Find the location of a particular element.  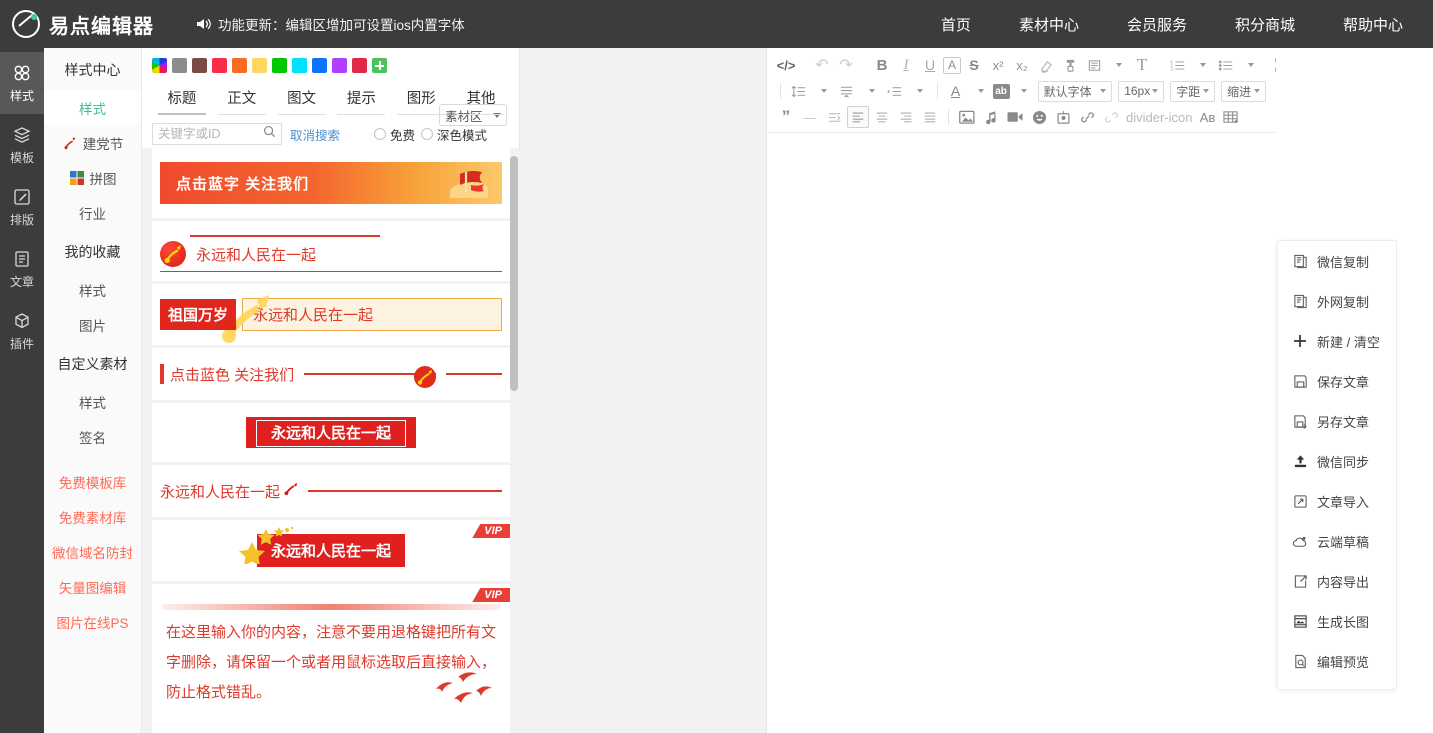

nav-item-industry: 行业 is located at coordinates (92, 212).